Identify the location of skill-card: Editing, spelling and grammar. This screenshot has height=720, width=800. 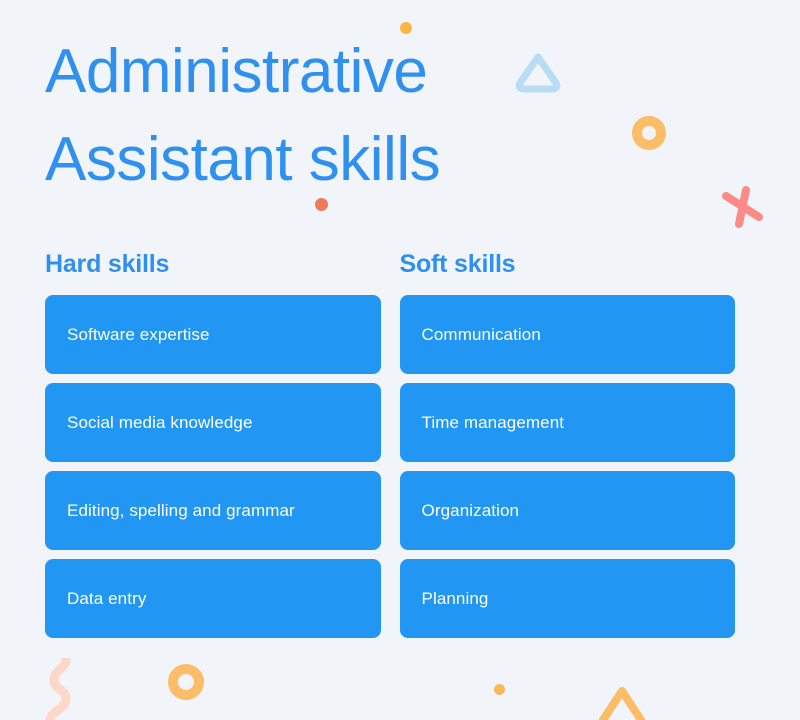
(213, 510).